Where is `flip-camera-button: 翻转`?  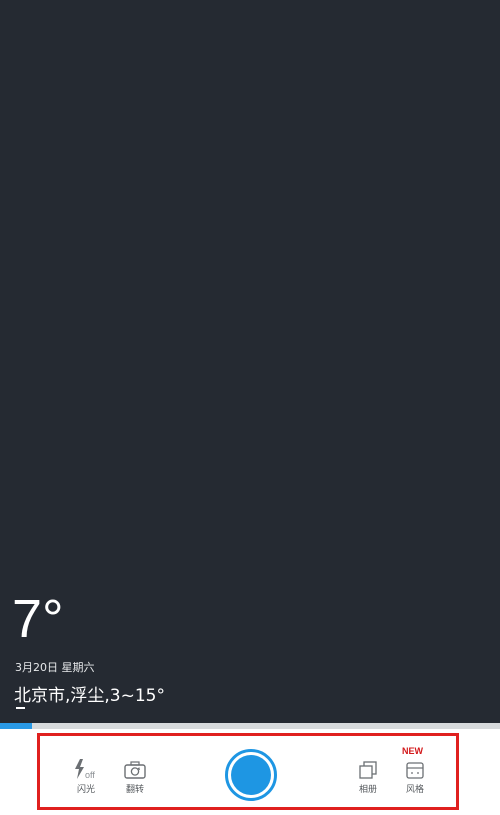 flip-camera-button: 翻转 is located at coordinates (135, 777).